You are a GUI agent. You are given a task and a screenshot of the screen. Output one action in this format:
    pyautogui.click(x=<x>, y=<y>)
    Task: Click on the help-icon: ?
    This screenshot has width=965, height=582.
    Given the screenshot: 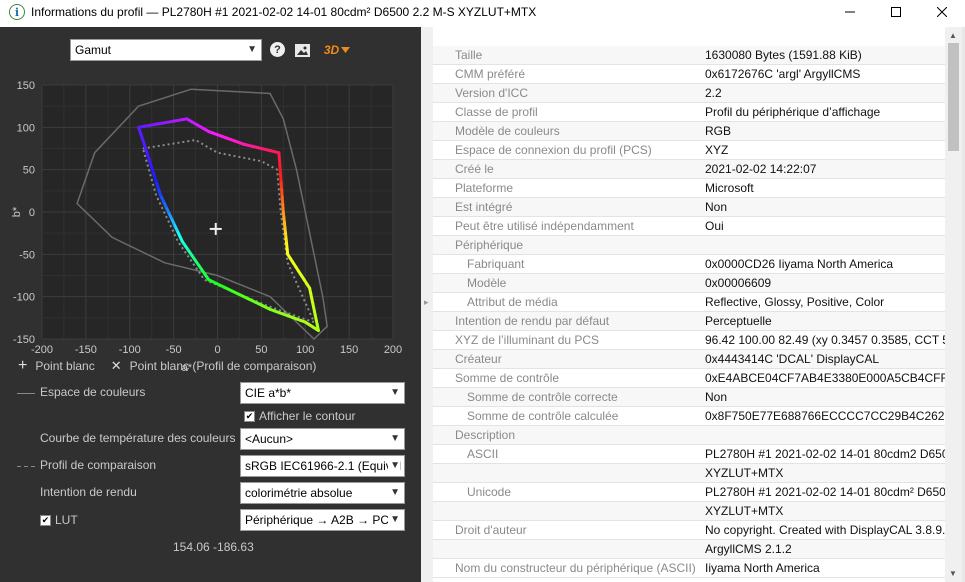 What is the action you would take?
    pyautogui.click(x=277, y=49)
    